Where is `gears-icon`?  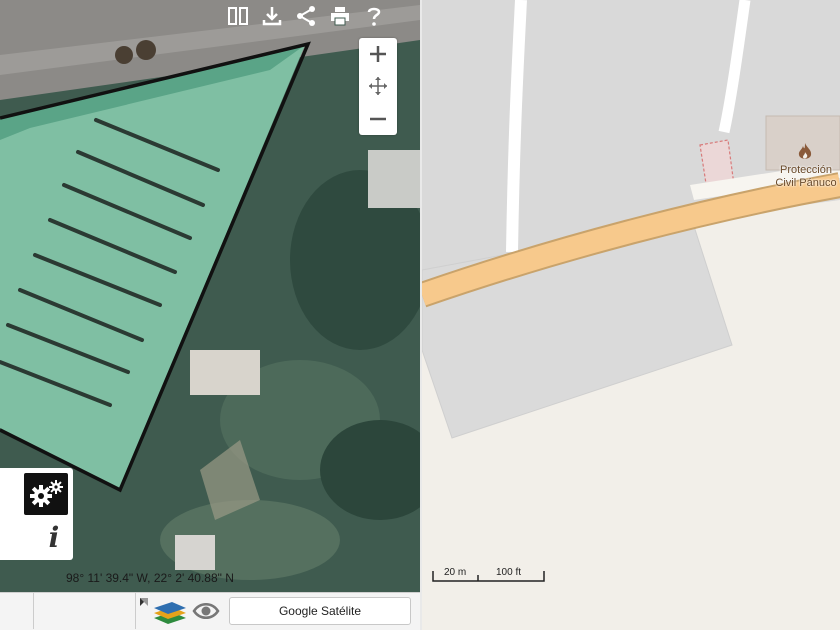 gears-icon is located at coordinates (46, 493).